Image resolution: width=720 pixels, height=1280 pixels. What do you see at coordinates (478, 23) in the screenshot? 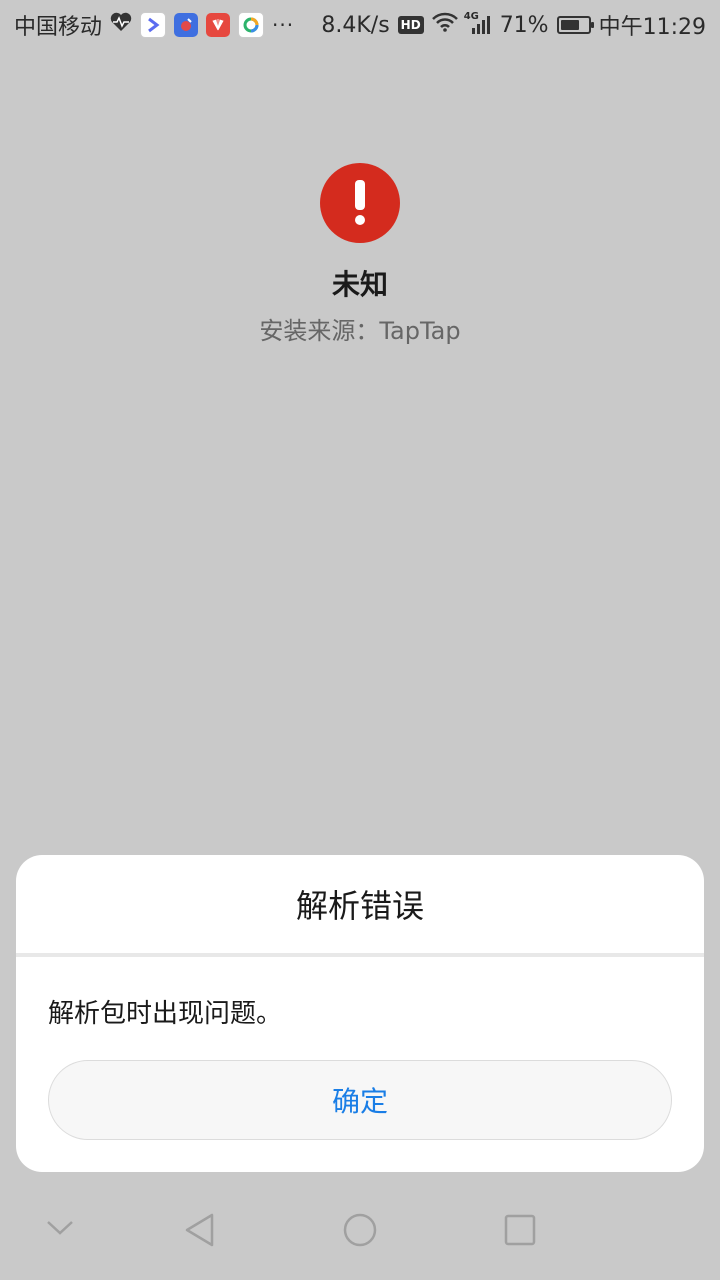
I see `cellular-signal-icon: 4G` at bounding box center [478, 23].